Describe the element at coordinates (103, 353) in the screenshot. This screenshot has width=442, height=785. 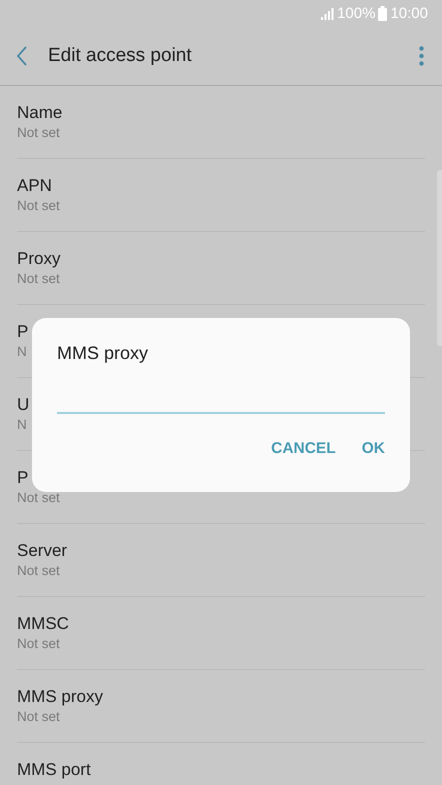
I see `dialog-title: MMS proxy` at that location.